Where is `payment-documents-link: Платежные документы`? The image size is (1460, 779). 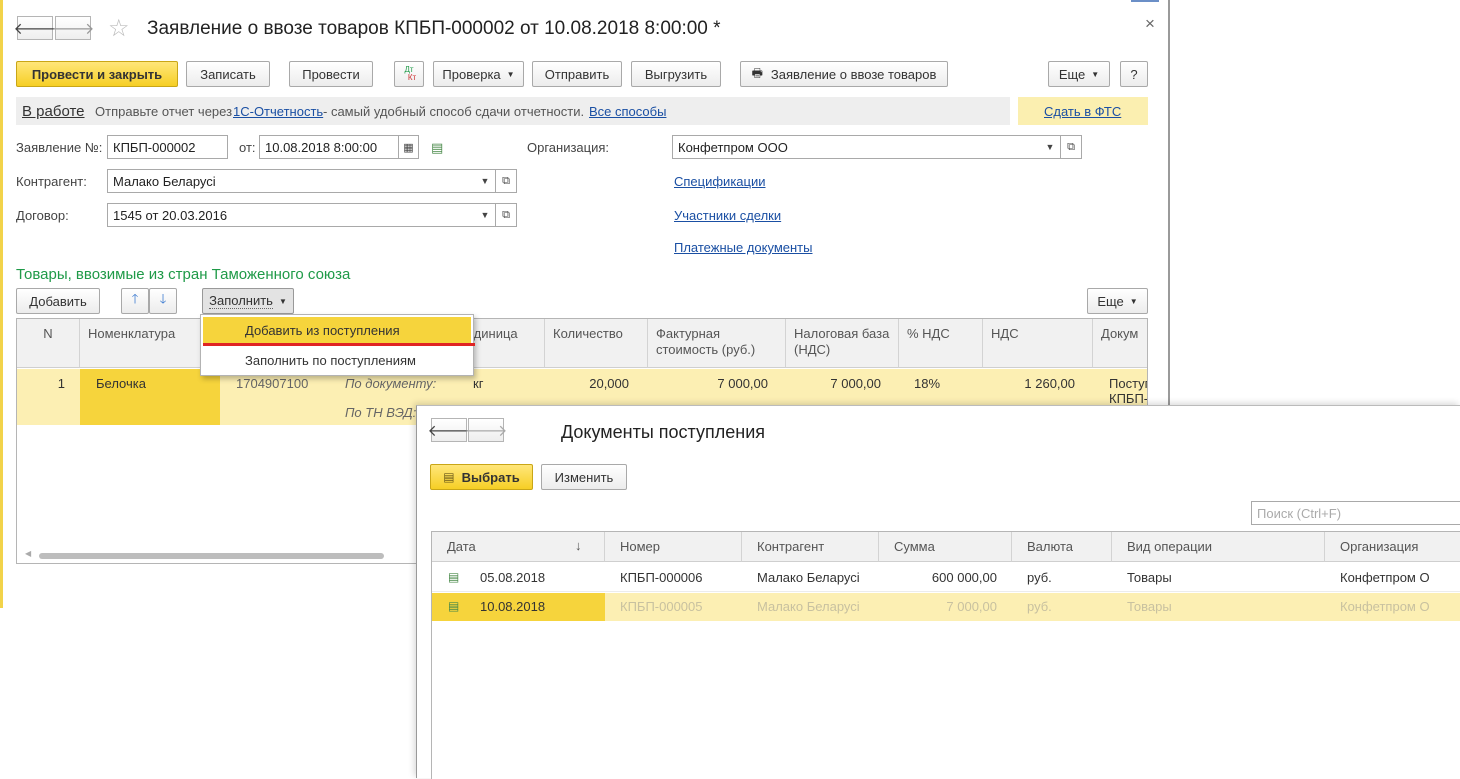
payment-documents-link: Платежные документы is located at coordinates (743, 247).